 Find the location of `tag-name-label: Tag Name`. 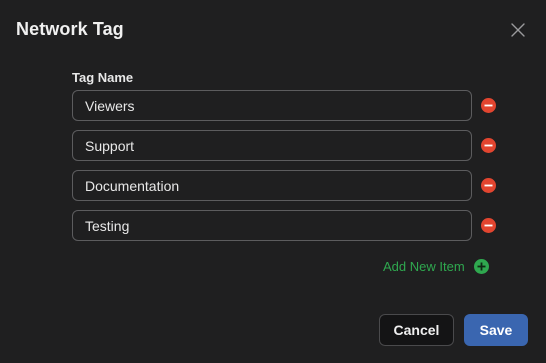

tag-name-label: Tag Name is located at coordinates (103, 77).